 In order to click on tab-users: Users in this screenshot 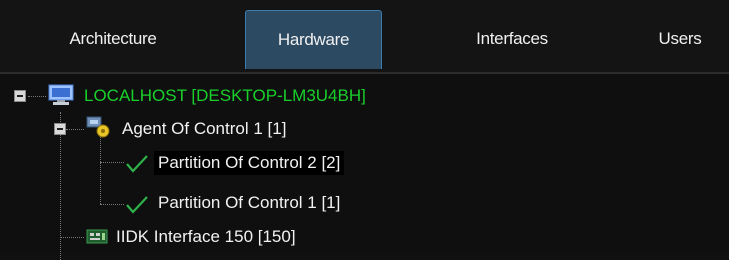, I will do `click(679, 39)`.